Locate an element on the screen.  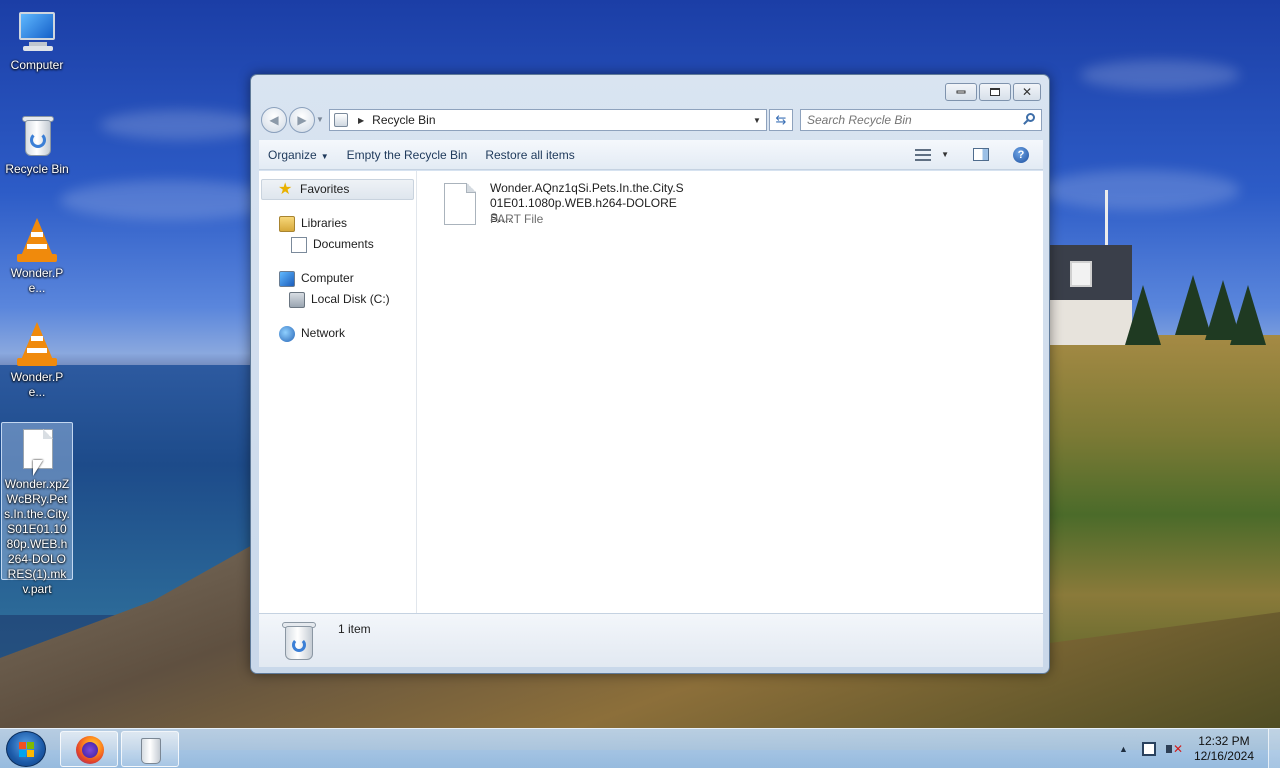
network-status-icon is located at coordinates (1148, 749).